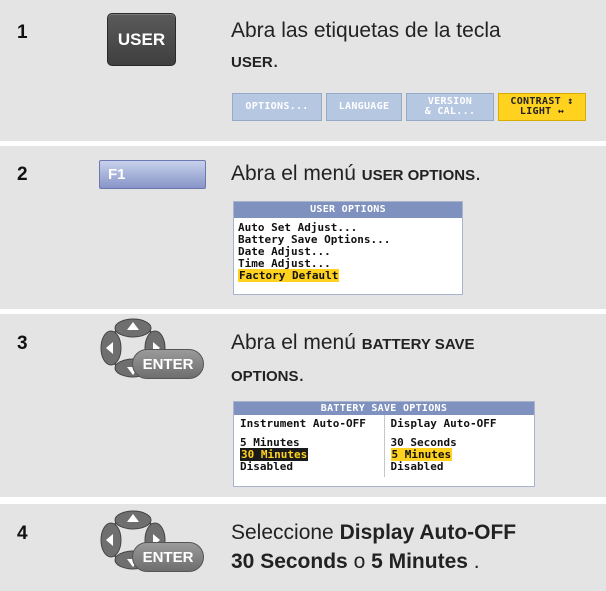 The height and width of the screenshot is (591, 606). Describe the element at coordinates (303, 423) in the screenshot. I see `column-header: Instrument Auto-OFF` at that location.